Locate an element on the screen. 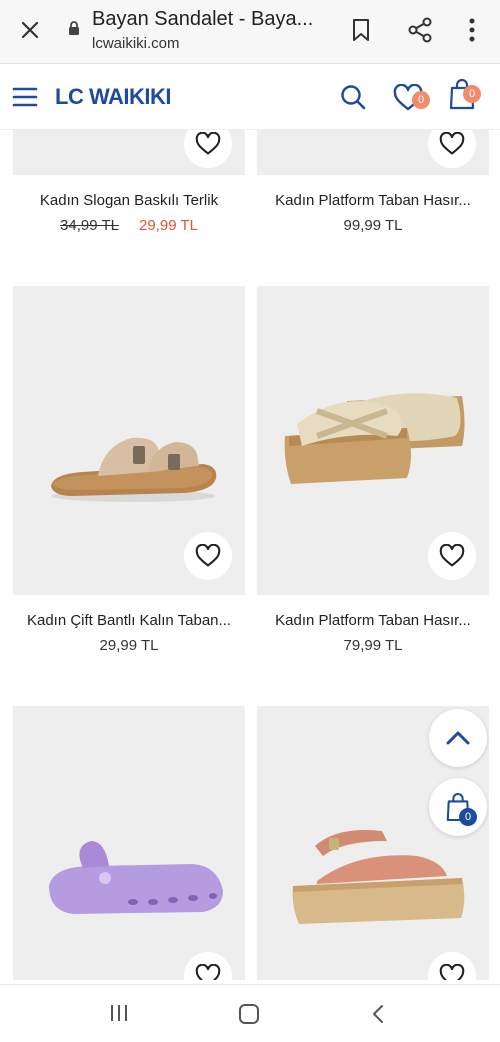 Image resolution: width=500 pixels, height=1042 pixels. back-icon is located at coordinates (378, 1014).